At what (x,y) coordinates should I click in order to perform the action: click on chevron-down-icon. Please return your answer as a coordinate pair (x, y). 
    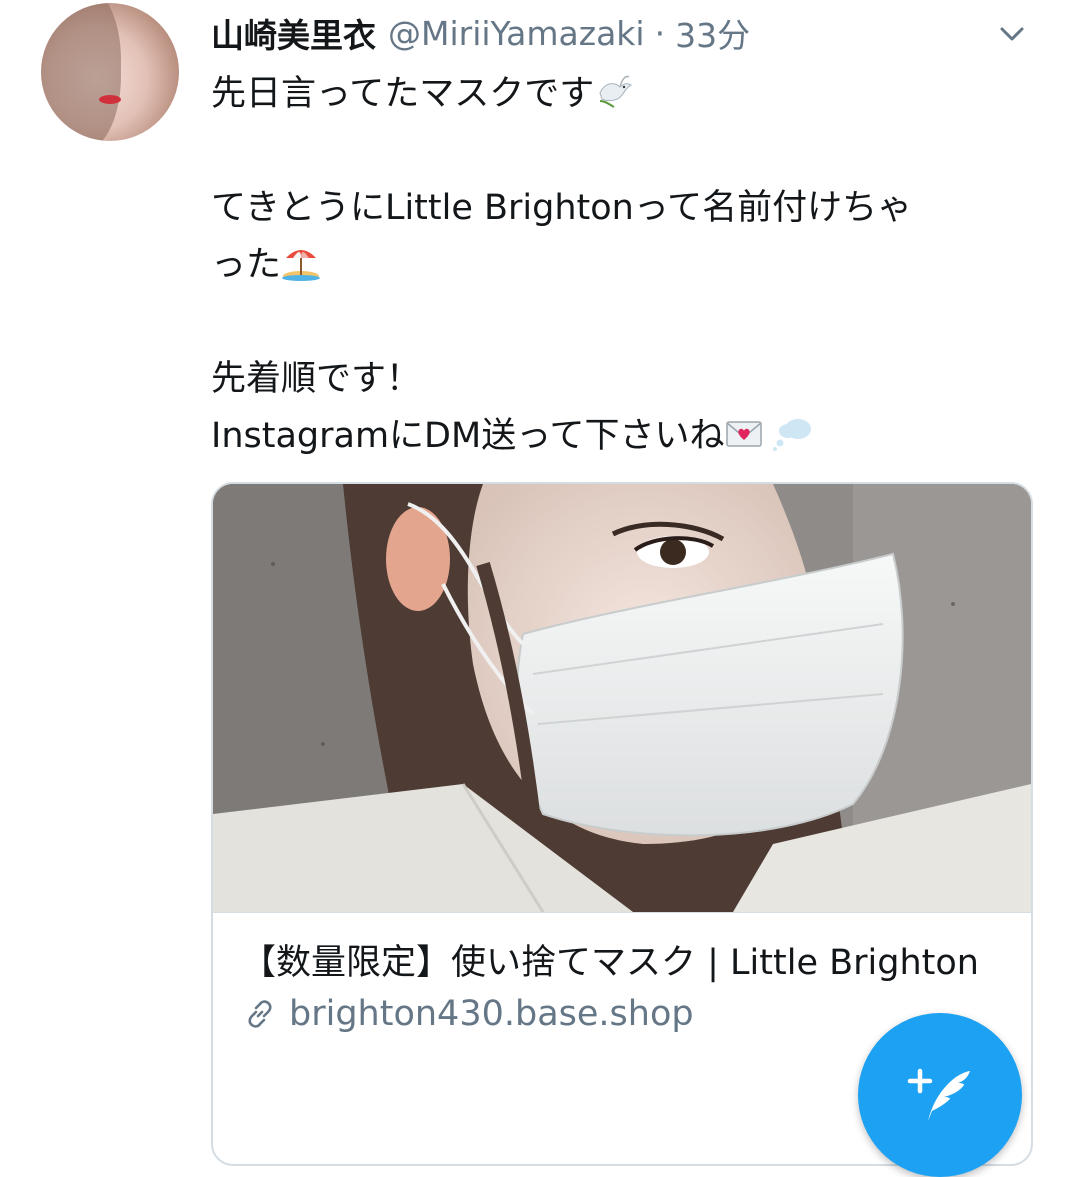
    Looking at the image, I should click on (1012, 34).